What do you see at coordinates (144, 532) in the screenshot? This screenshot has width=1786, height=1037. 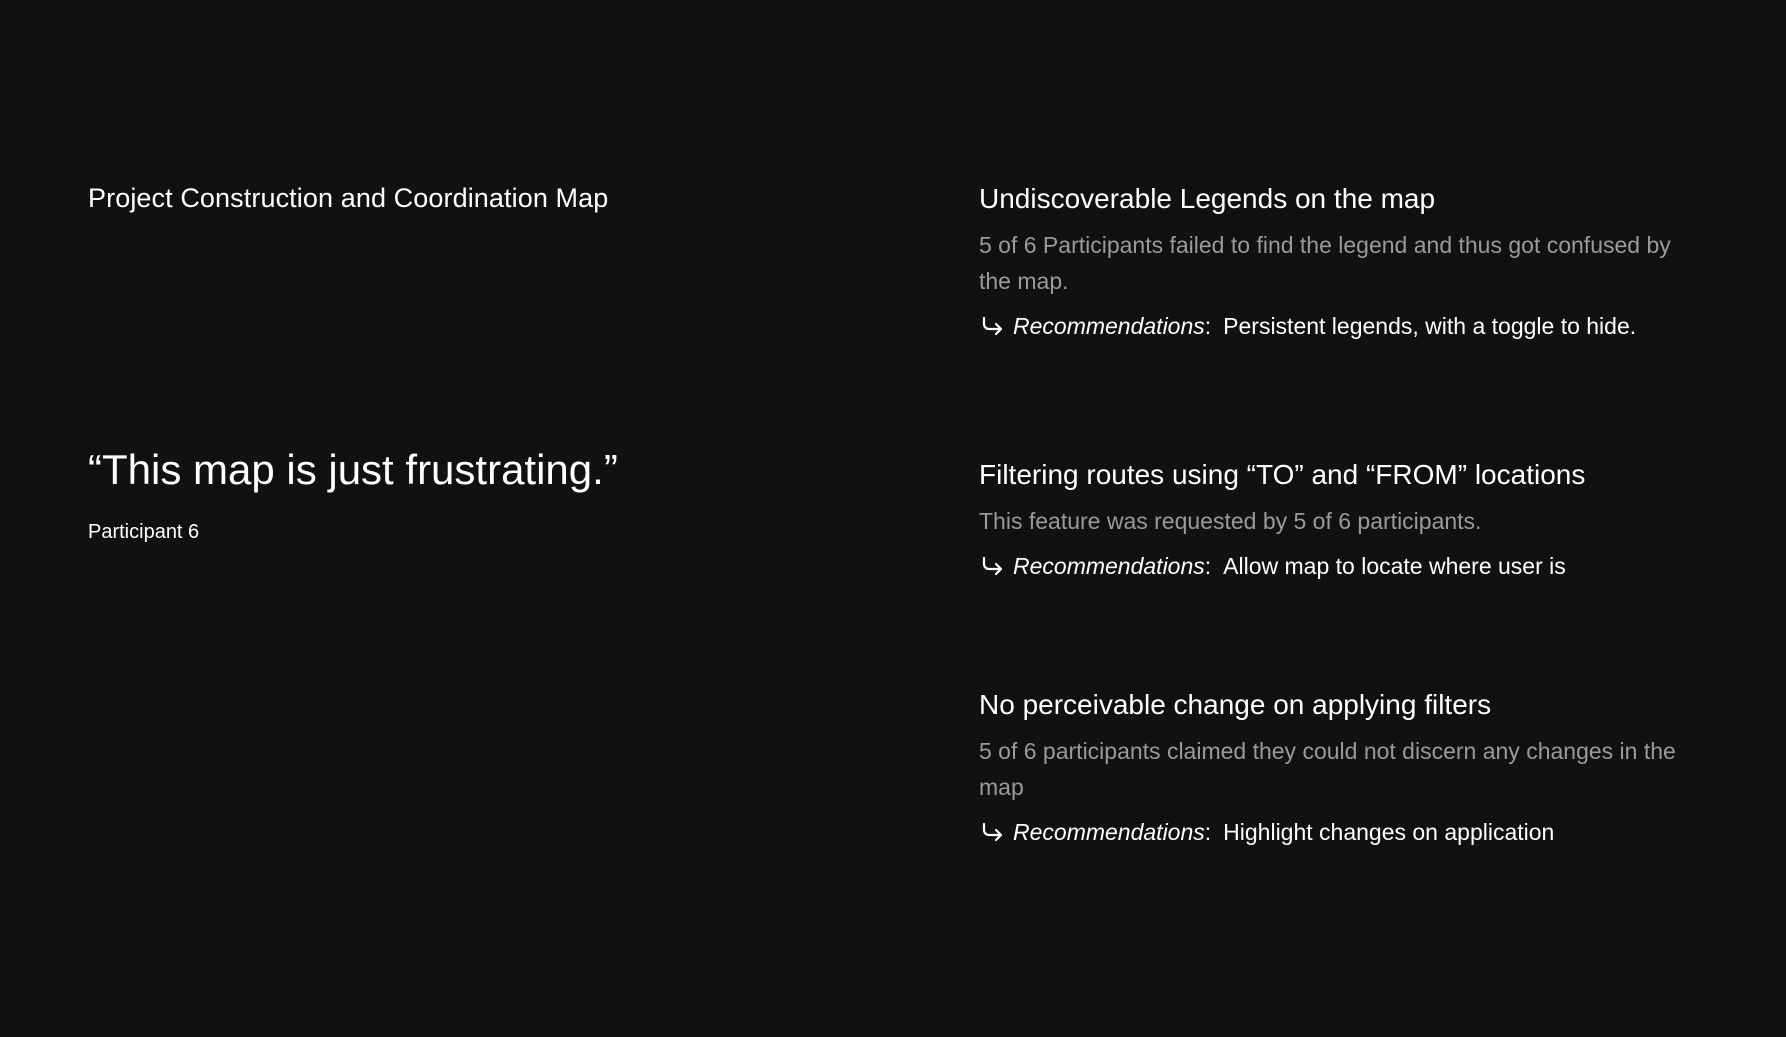 I see `quote-attribution: Participant 6` at bounding box center [144, 532].